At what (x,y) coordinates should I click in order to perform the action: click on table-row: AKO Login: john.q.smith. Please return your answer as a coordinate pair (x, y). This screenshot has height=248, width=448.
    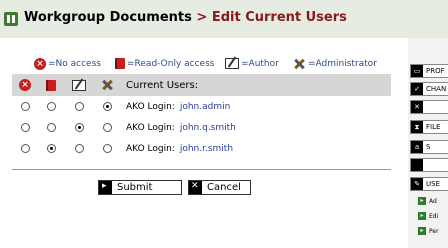
    Looking at the image, I should click on (201, 127).